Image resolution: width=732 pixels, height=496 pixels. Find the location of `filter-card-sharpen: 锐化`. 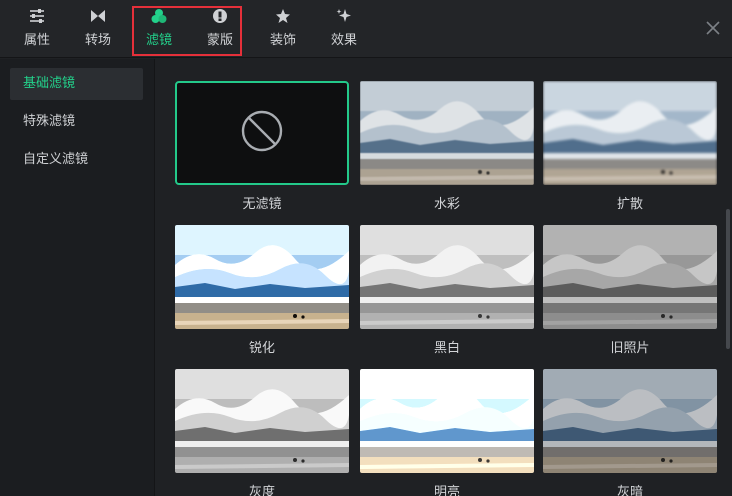

filter-card-sharpen: 锐化 is located at coordinates (262, 290).